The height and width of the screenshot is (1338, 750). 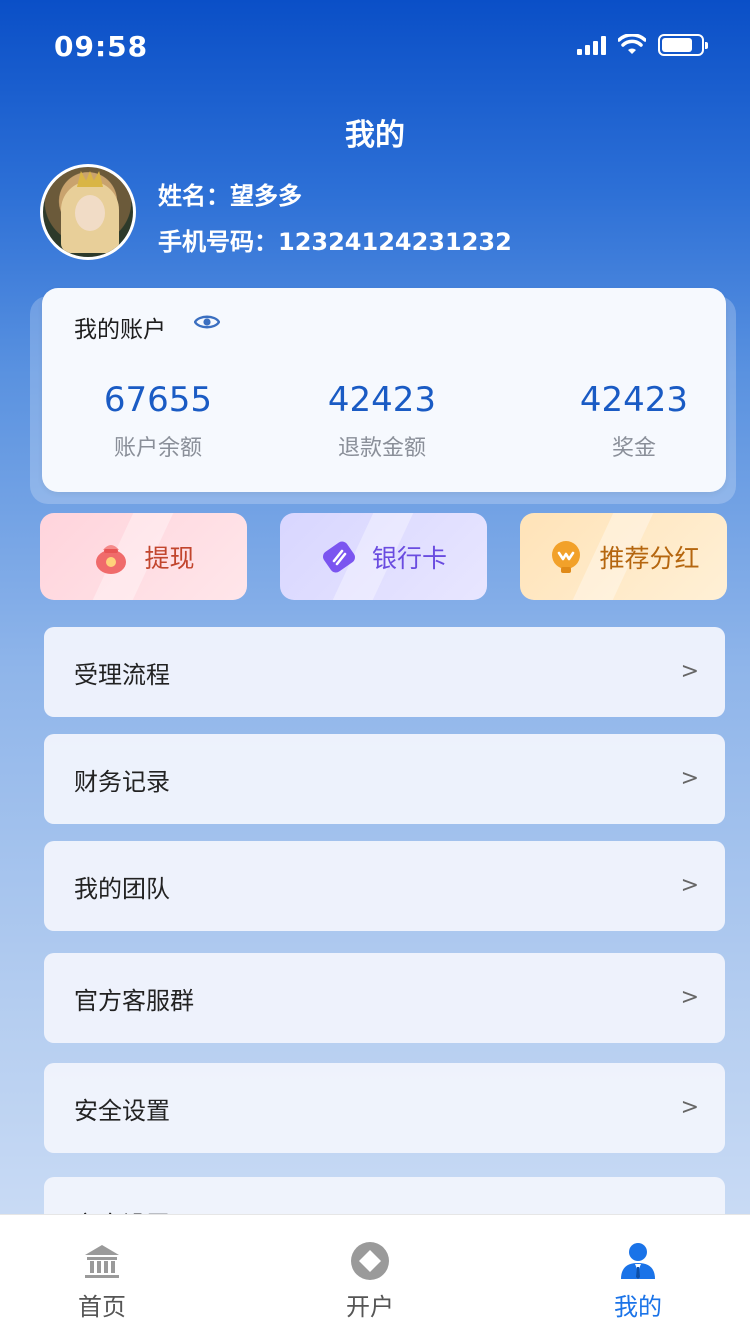 What do you see at coordinates (88, 212) in the screenshot?
I see `avatar` at bounding box center [88, 212].